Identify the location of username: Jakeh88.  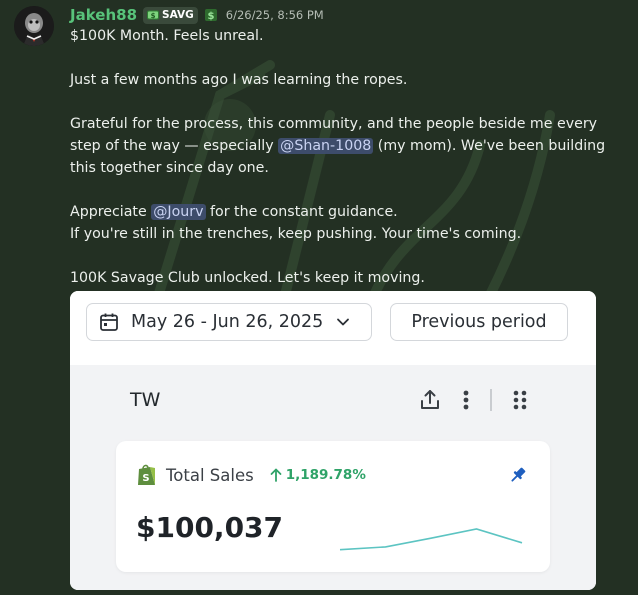
(103, 15).